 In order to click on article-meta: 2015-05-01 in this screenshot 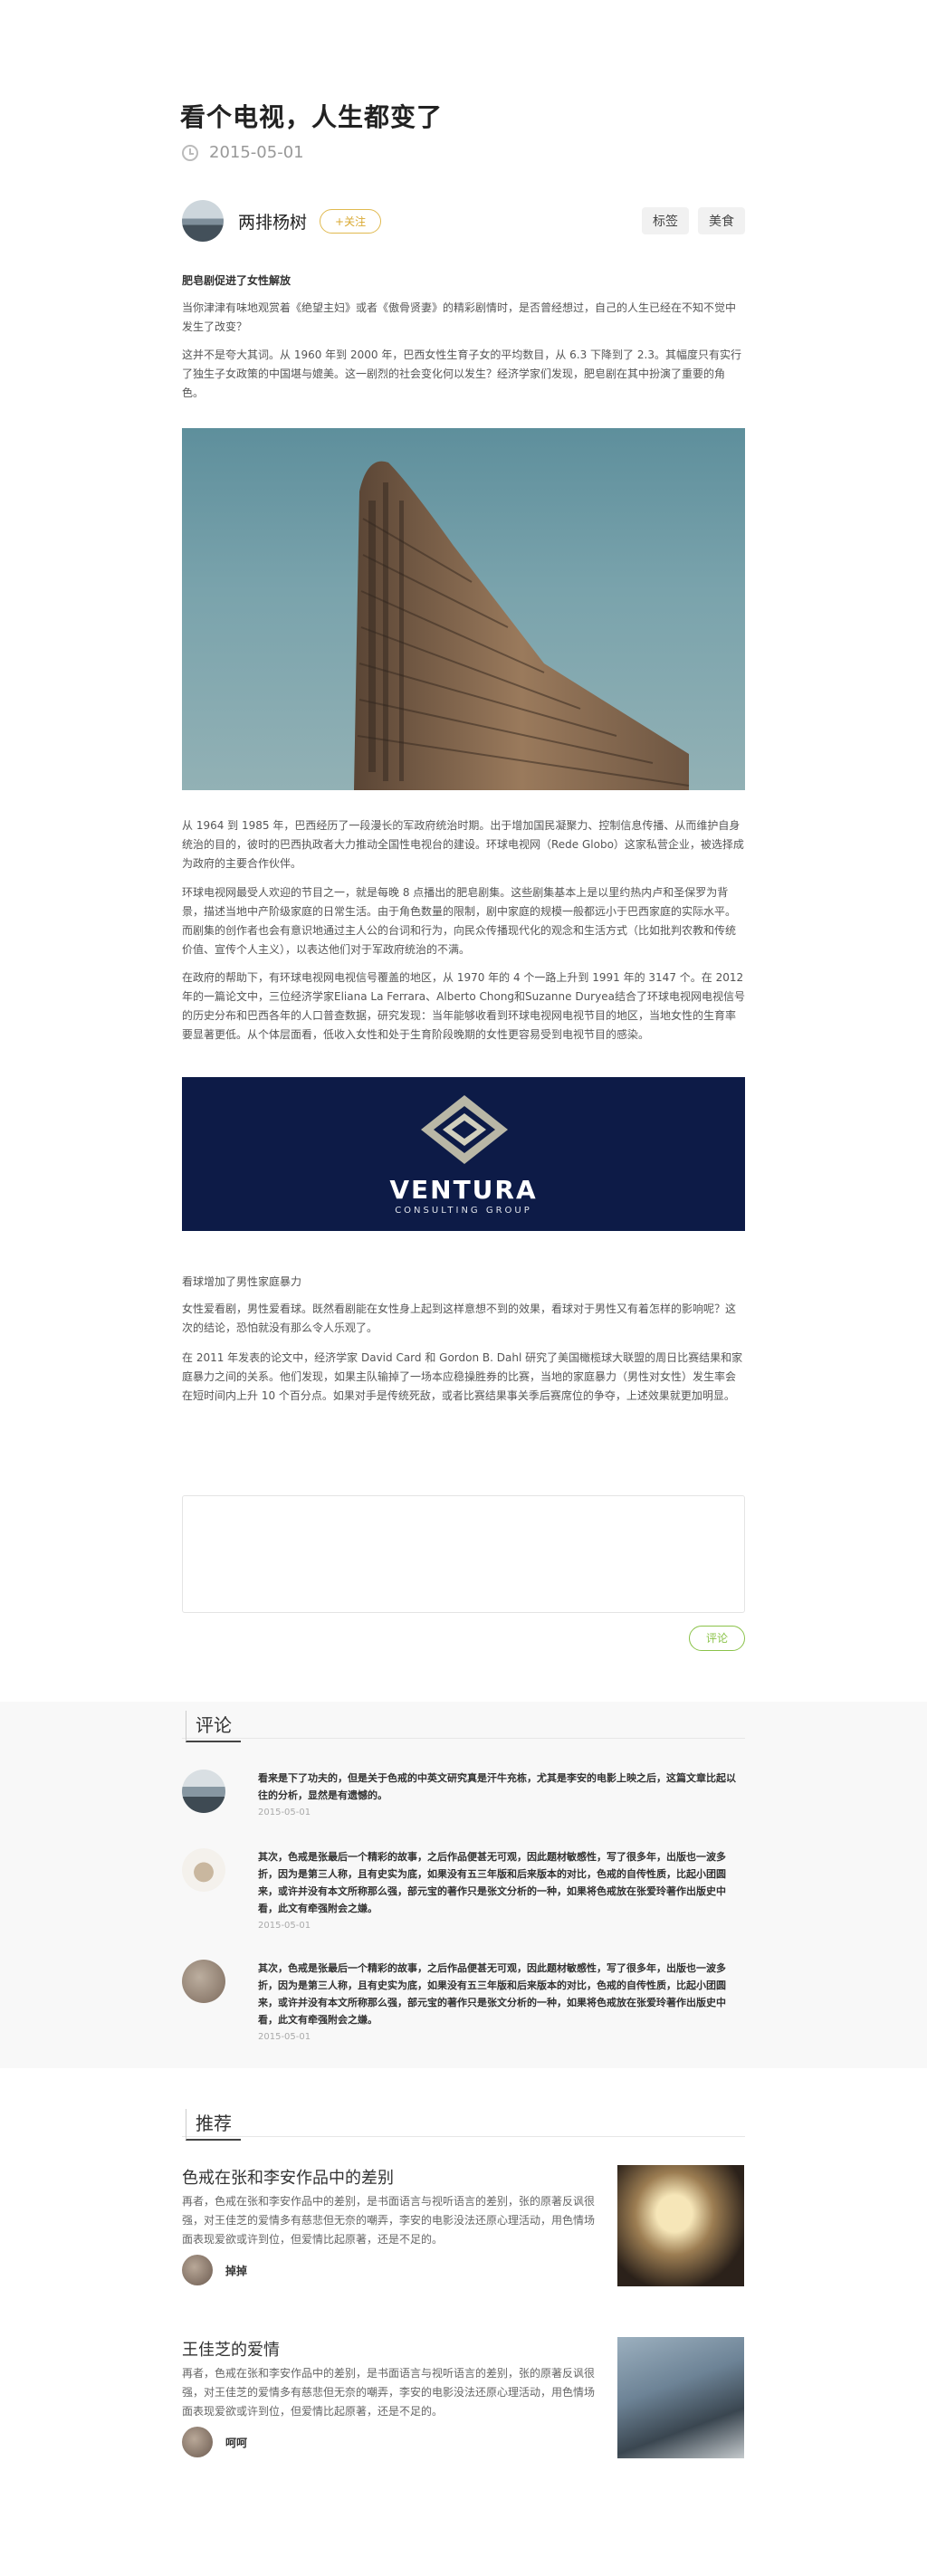, I will do `click(243, 152)`.